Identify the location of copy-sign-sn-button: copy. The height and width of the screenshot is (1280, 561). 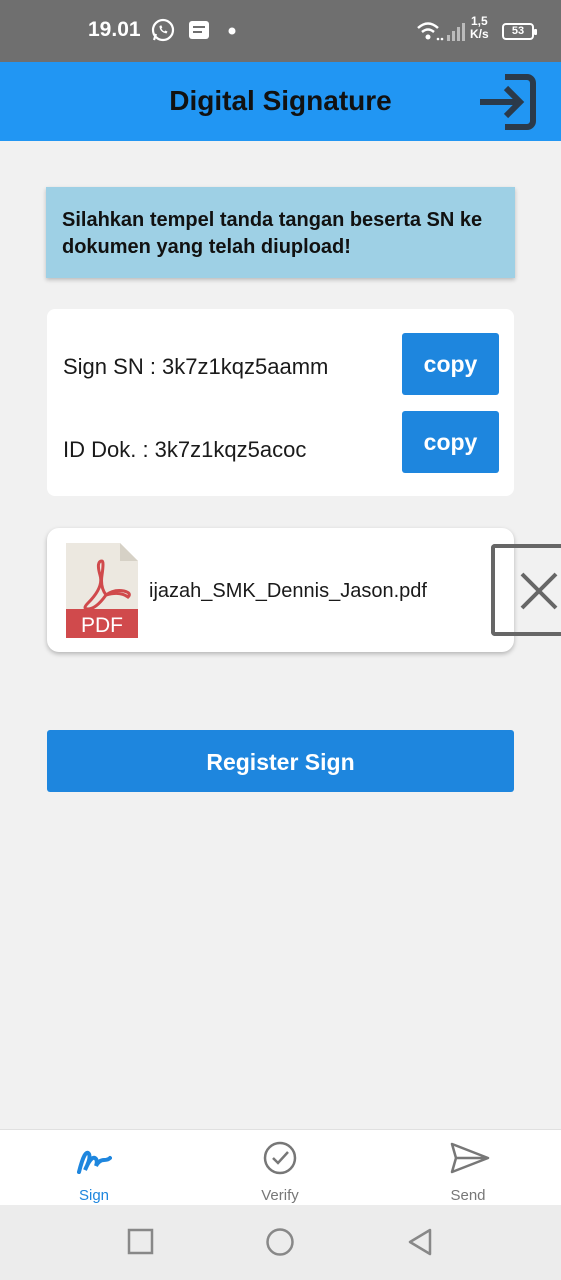
(450, 364).